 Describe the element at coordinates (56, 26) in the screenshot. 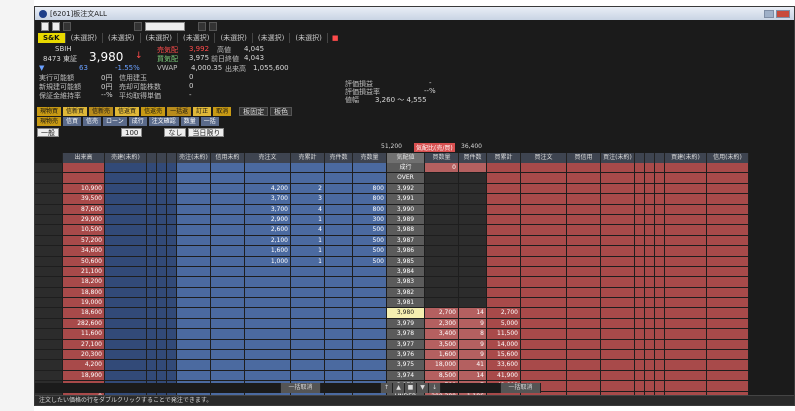

I see `market-select` at that location.